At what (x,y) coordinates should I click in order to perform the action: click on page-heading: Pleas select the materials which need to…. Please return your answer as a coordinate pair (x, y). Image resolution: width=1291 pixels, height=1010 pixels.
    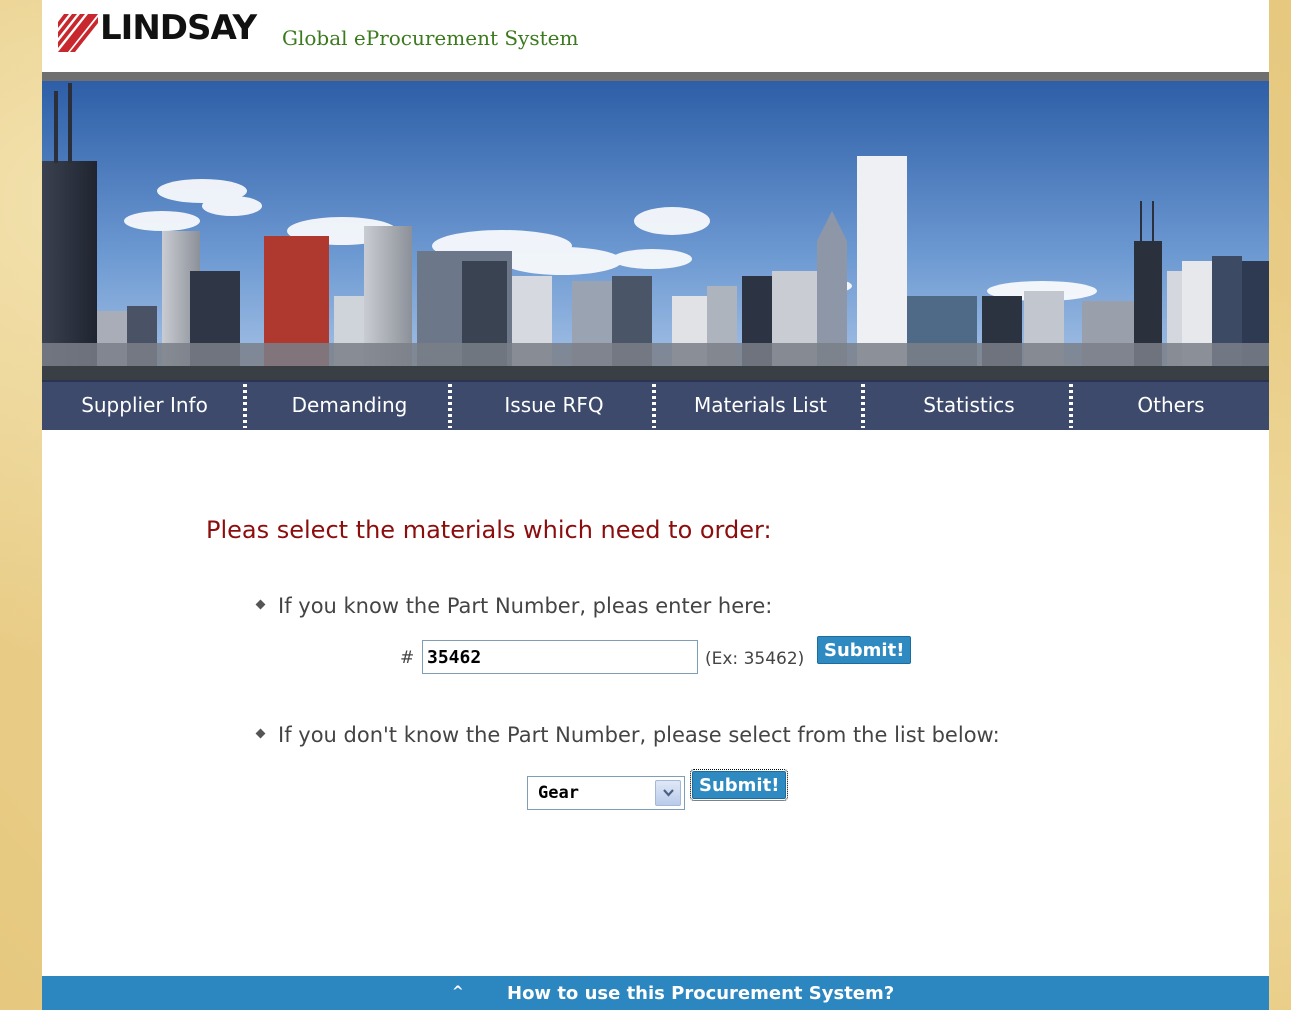
    Looking at the image, I should click on (489, 530).